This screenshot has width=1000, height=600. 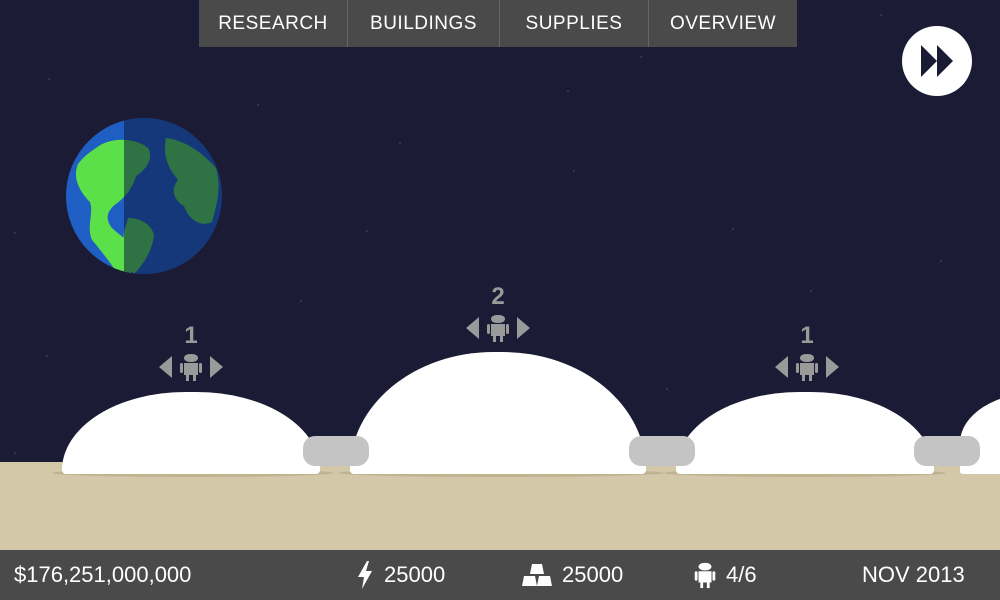 I want to click on earth-planet, so click(x=144, y=196).